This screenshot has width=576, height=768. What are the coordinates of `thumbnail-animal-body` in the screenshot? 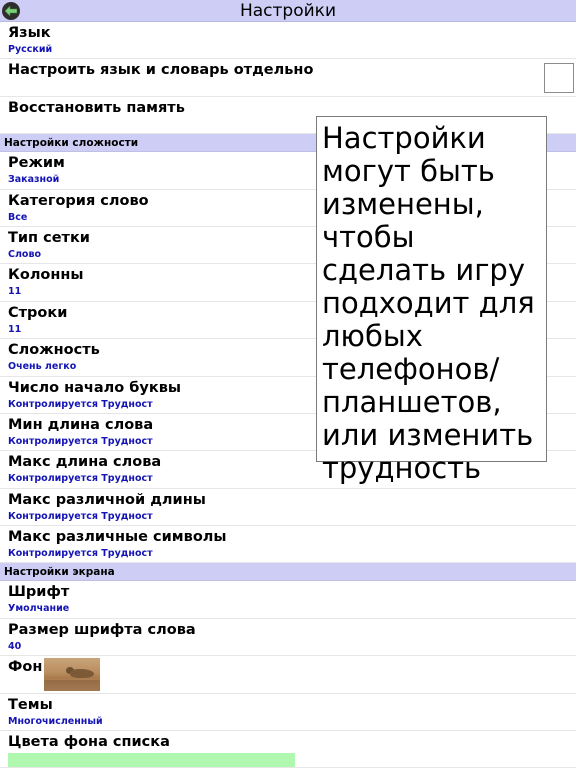 It's located at (82, 674).